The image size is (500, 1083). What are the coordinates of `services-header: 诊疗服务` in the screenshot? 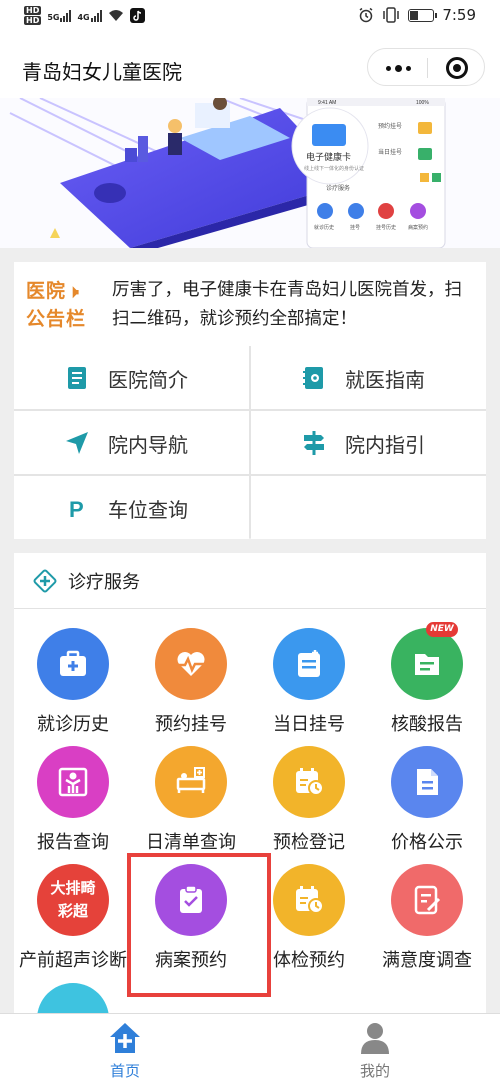 It's located at (250, 581).